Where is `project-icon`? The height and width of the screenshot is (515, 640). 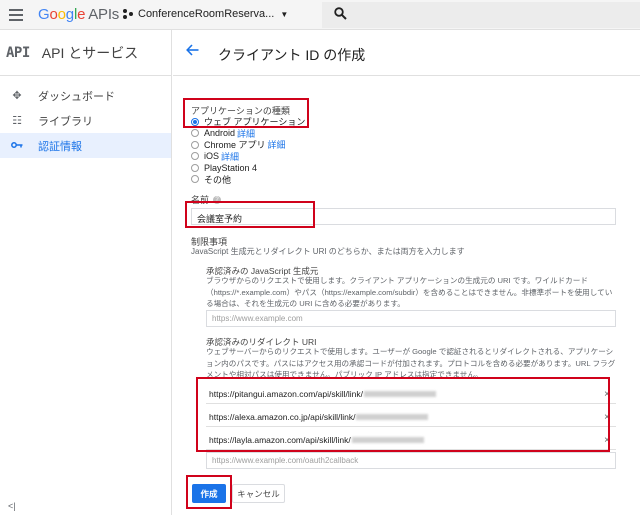
project-icon is located at coordinates (128, 14).